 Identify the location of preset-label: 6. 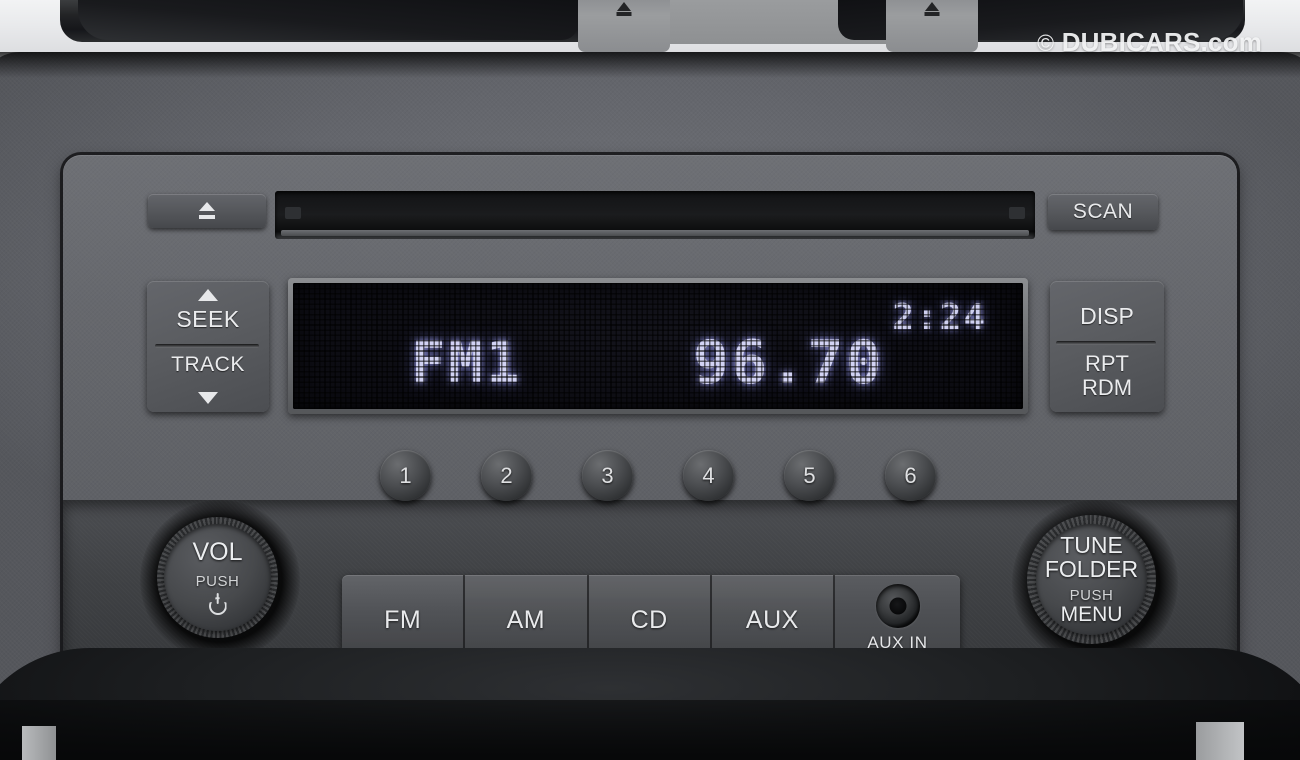
(910, 475).